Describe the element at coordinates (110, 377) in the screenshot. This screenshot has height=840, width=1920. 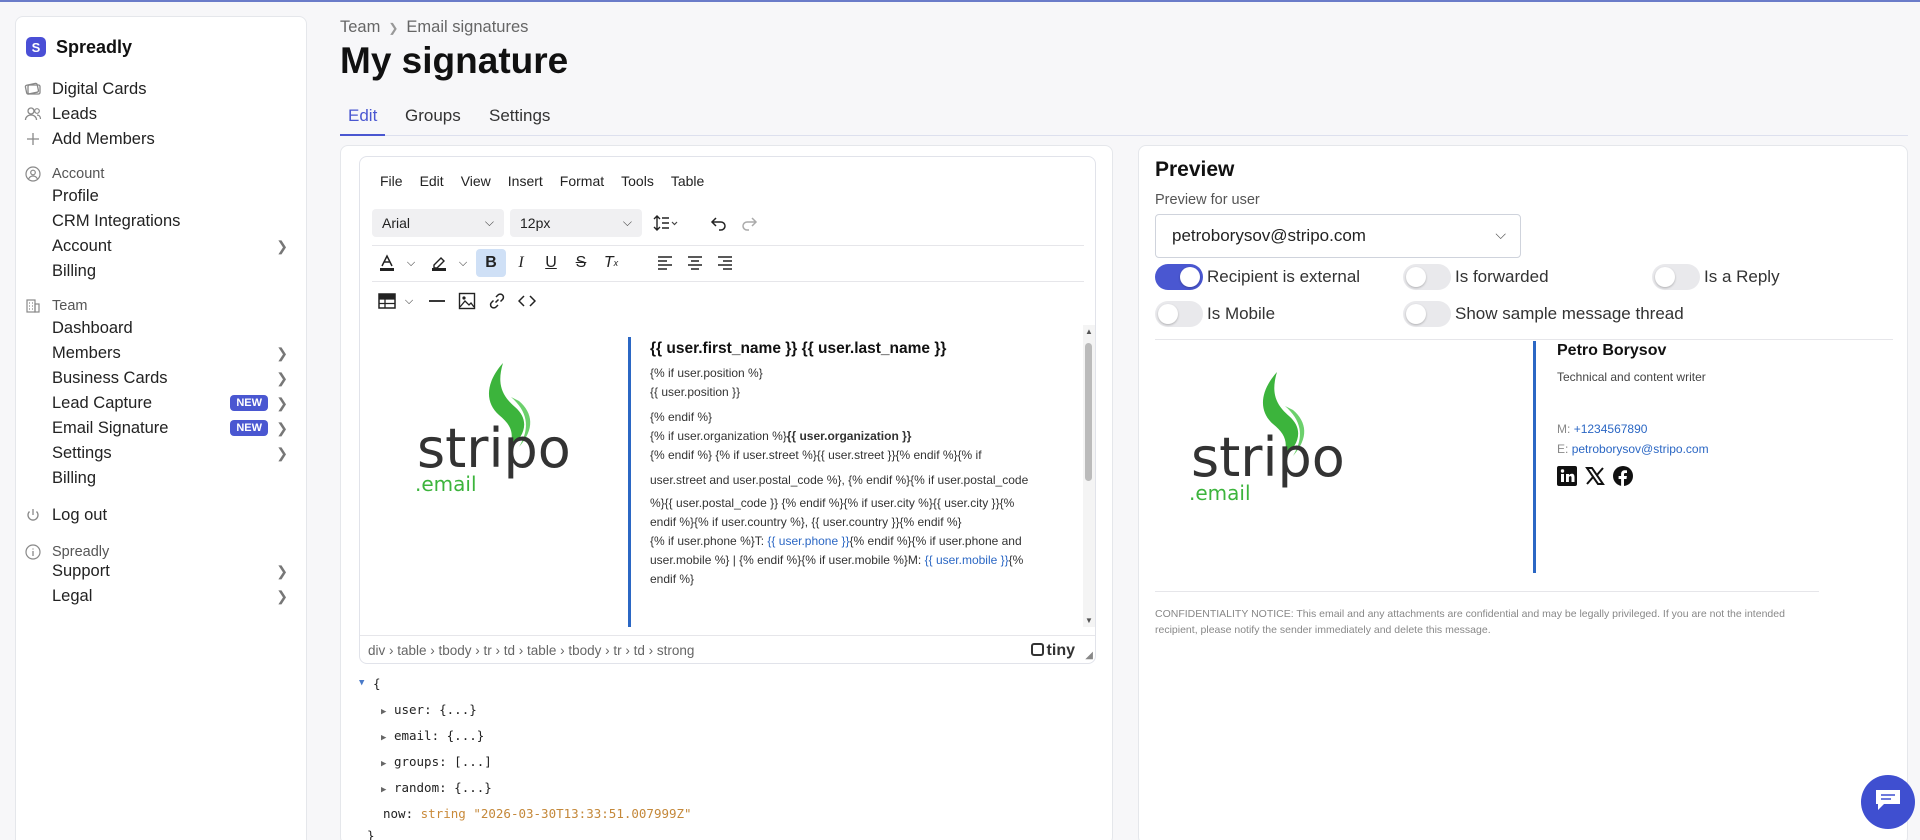
I see `sidebar-item-label: Business Cards` at that location.